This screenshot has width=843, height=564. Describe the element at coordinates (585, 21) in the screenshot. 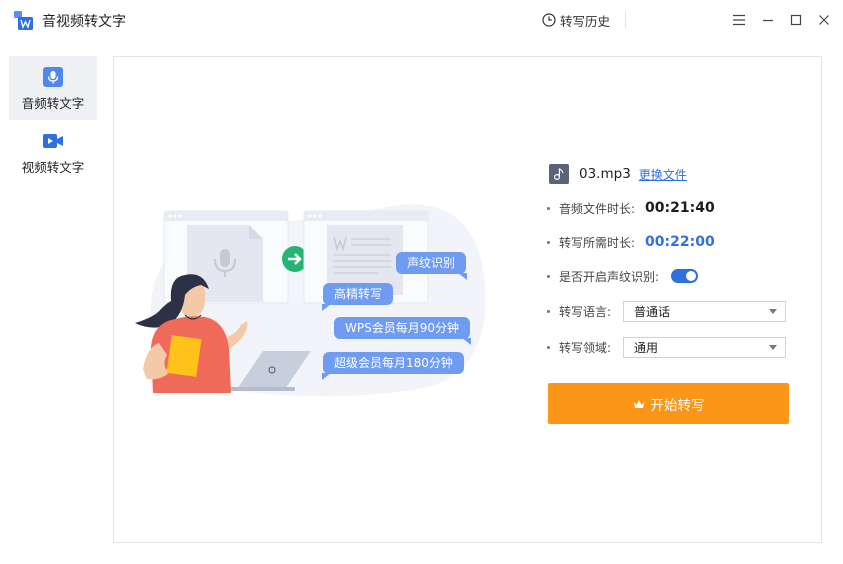

I see `history-label: 转写历史` at that location.